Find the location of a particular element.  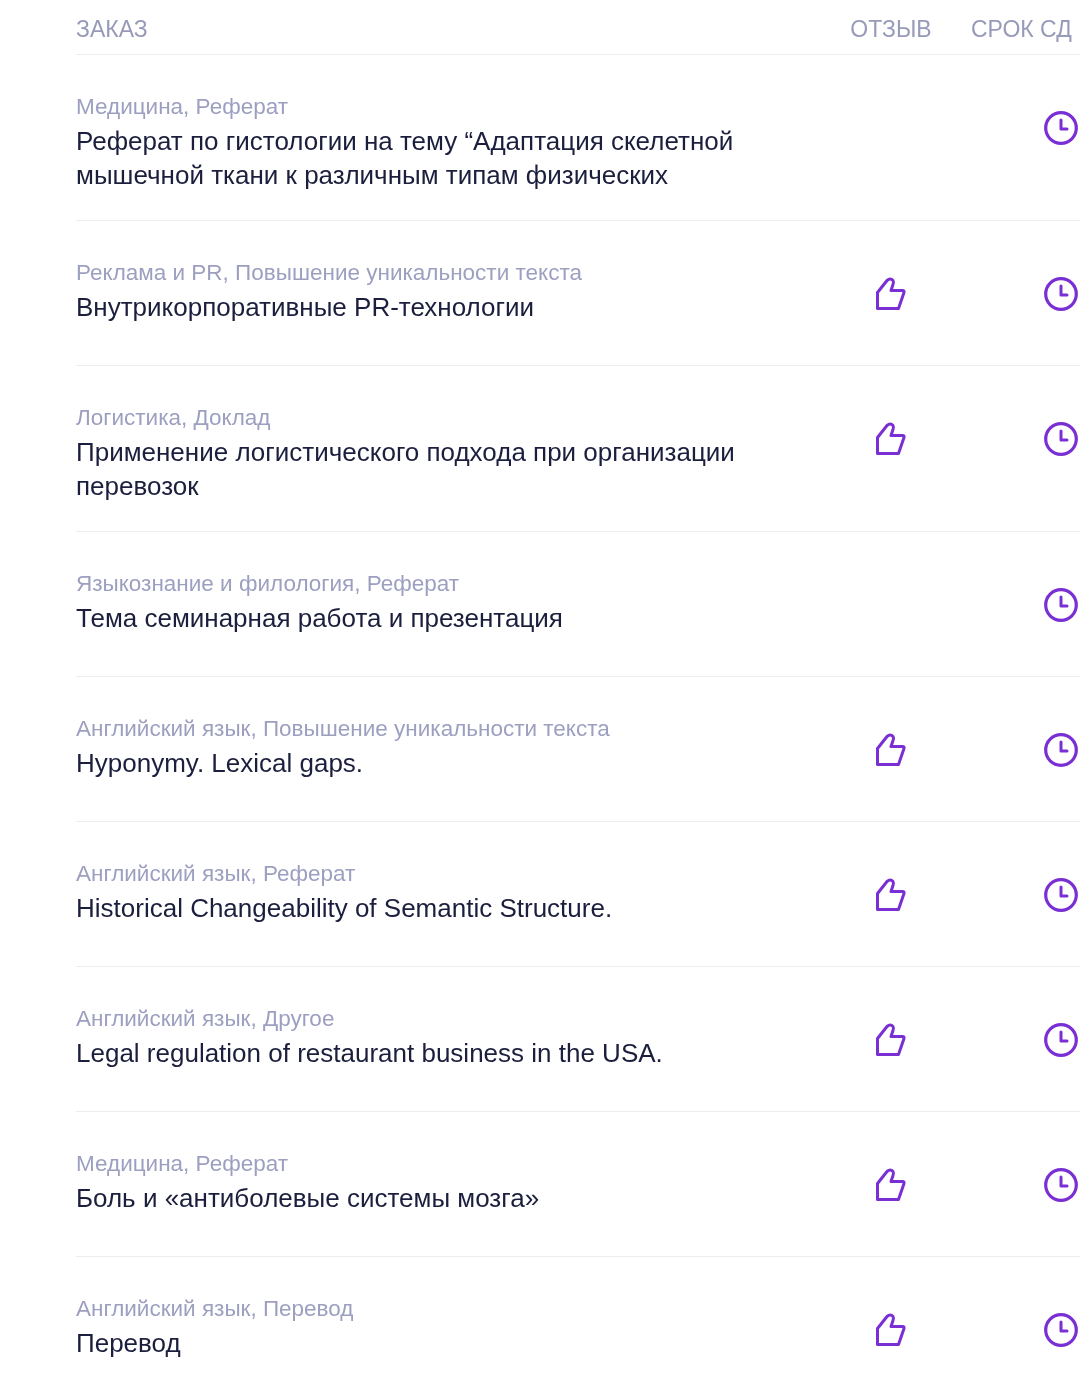

order-title: Применение логистического подхода при организации перевозок is located at coordinates (421, 469).